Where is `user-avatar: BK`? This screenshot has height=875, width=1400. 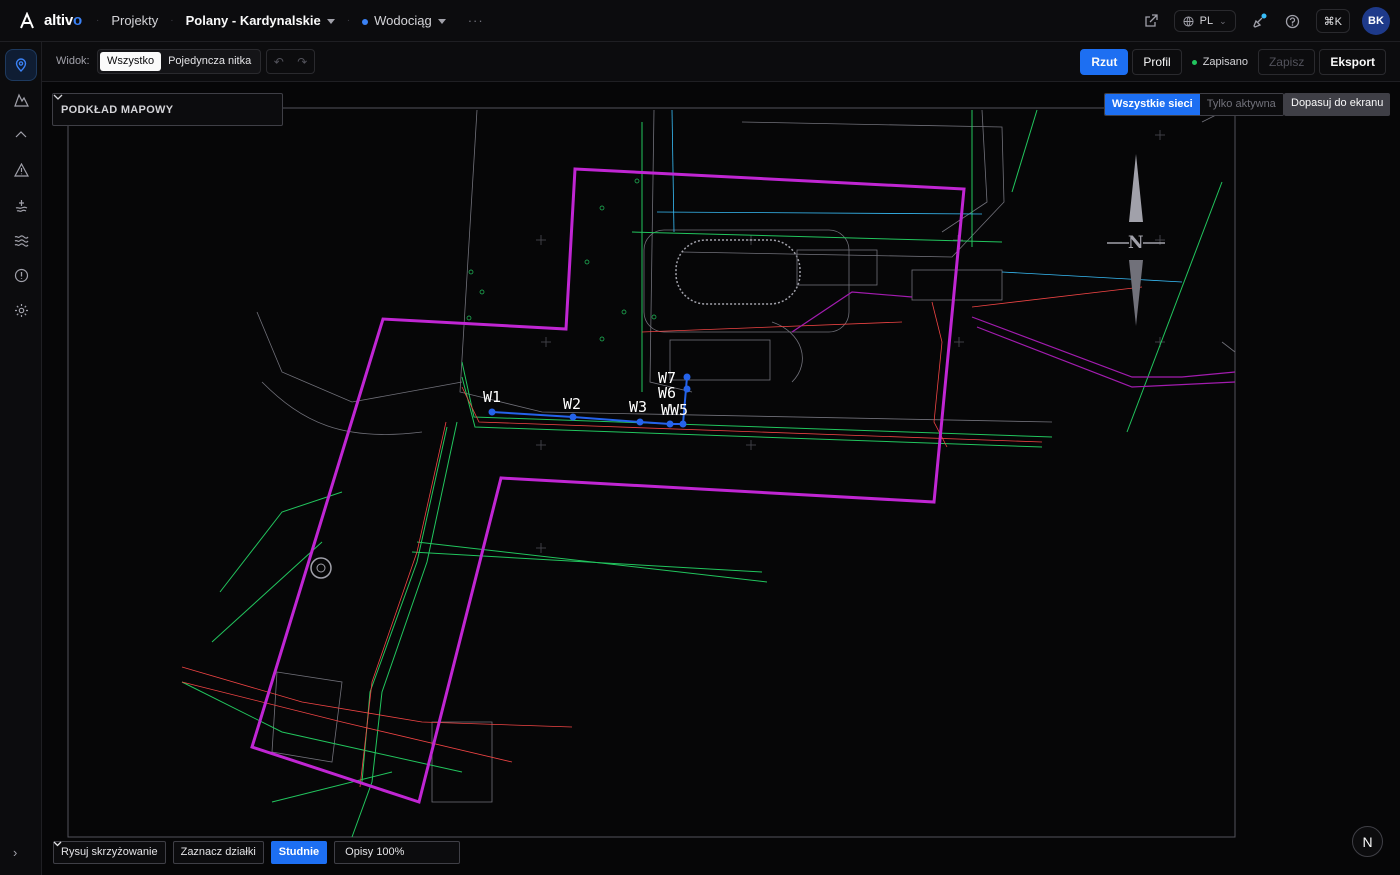 user-avatar: BK is located at coordinates (1376, 21).